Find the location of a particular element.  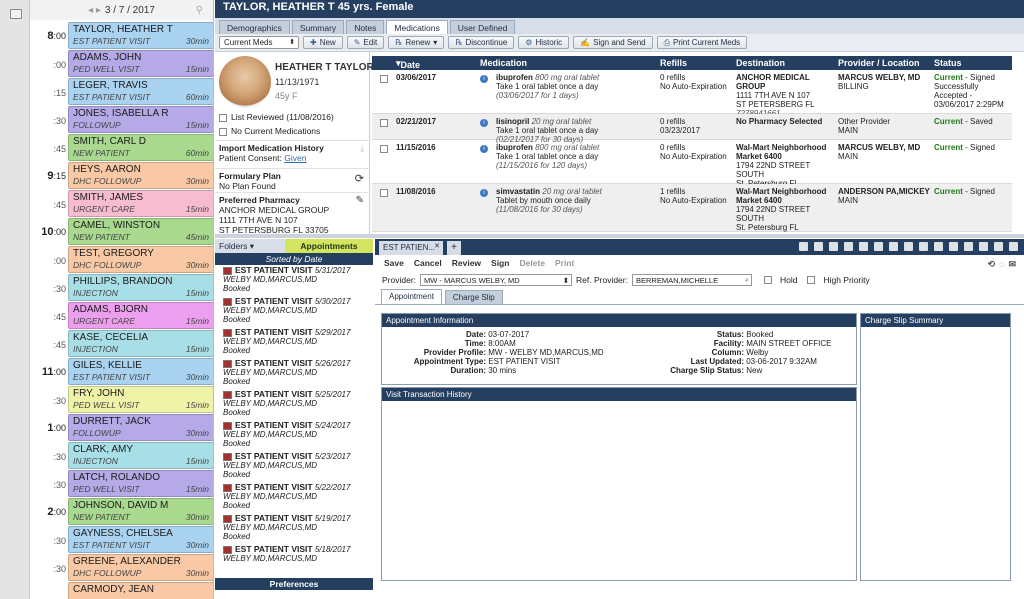

splitter is located at coordinates (619, 236).